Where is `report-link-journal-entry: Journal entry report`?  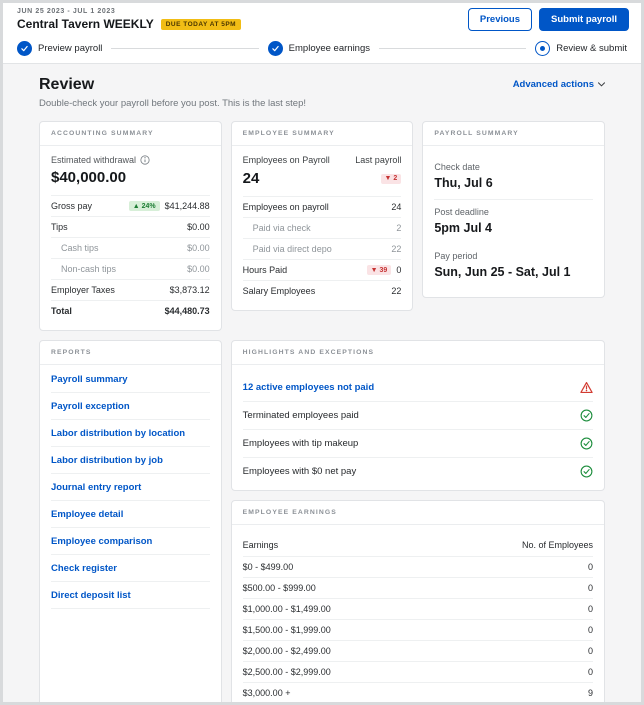 report-link-journal-entry: Journal entry report is located at coordinates (130, 487).